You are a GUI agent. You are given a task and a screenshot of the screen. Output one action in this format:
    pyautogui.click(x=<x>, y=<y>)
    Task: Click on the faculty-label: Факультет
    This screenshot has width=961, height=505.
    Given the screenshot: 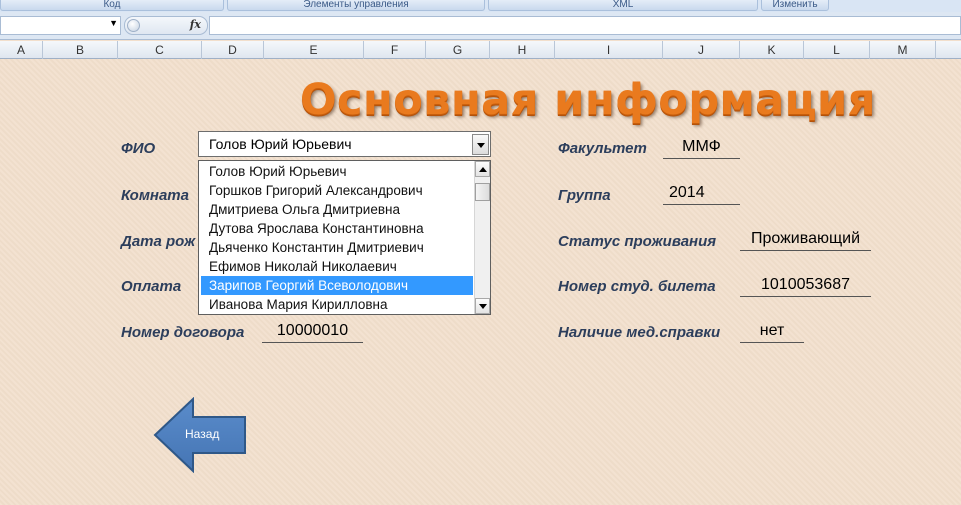 What is the action you would take?
    pyautogui.click(x=602, y=148)
    